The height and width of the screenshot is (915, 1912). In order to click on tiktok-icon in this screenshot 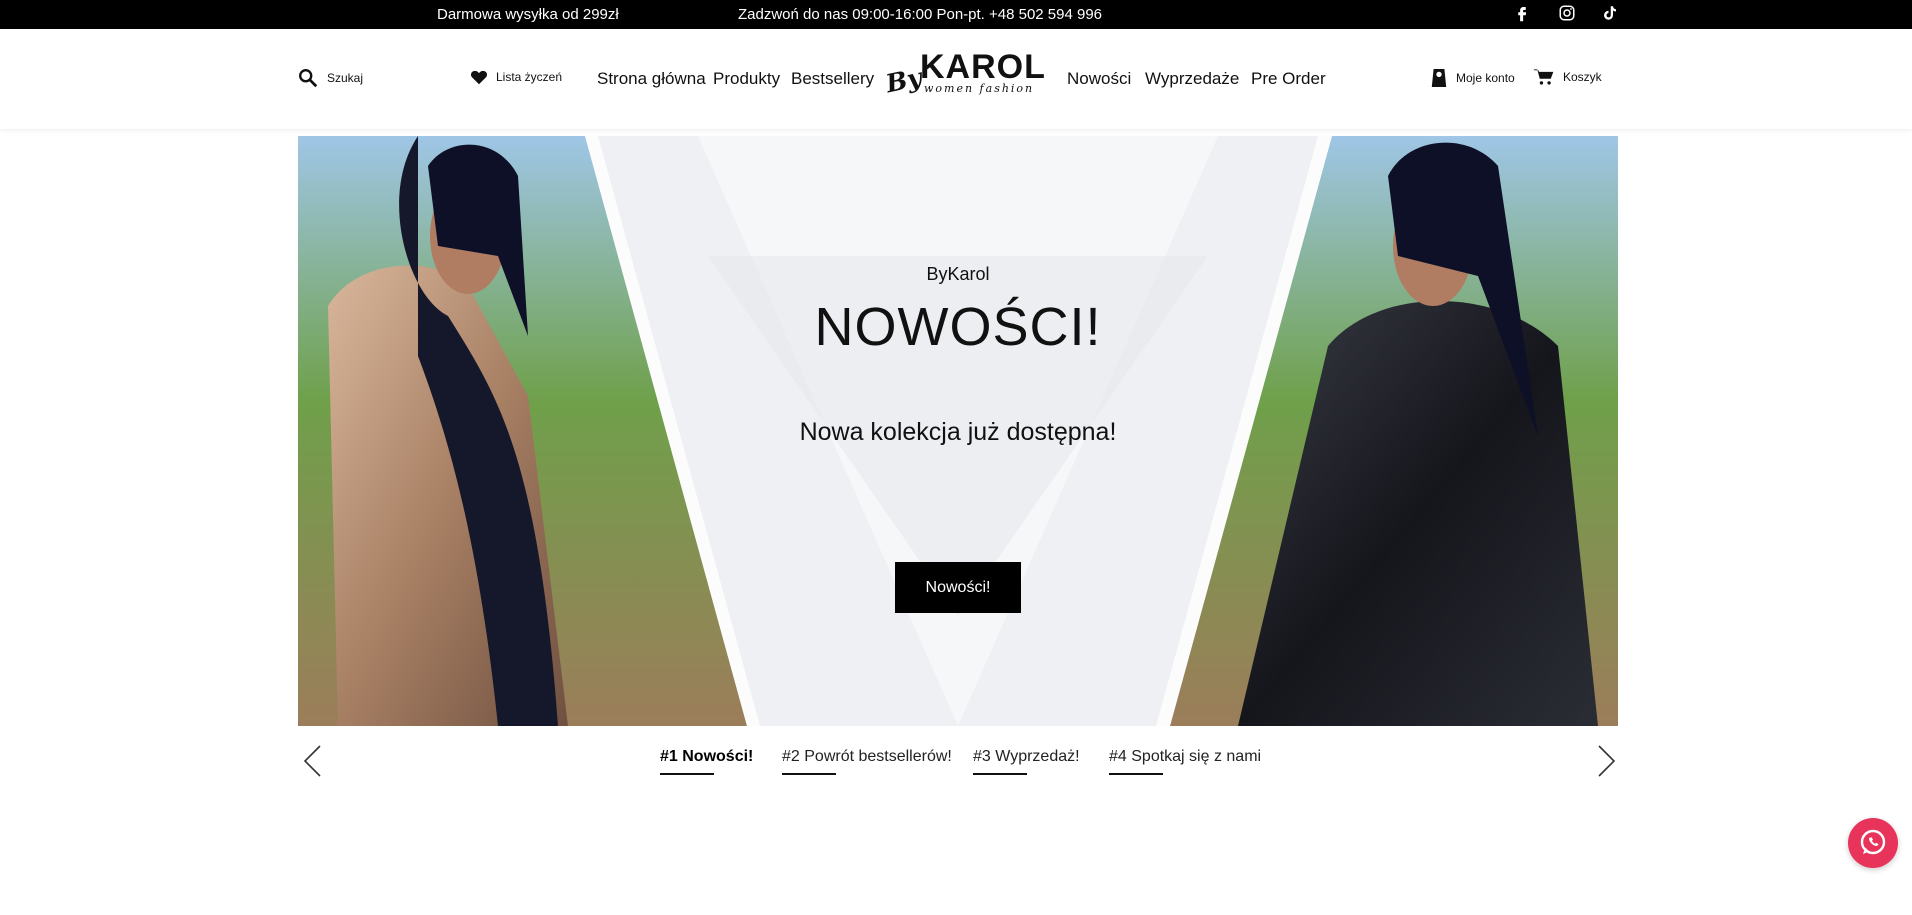, I will do `click(1610, 13)`.